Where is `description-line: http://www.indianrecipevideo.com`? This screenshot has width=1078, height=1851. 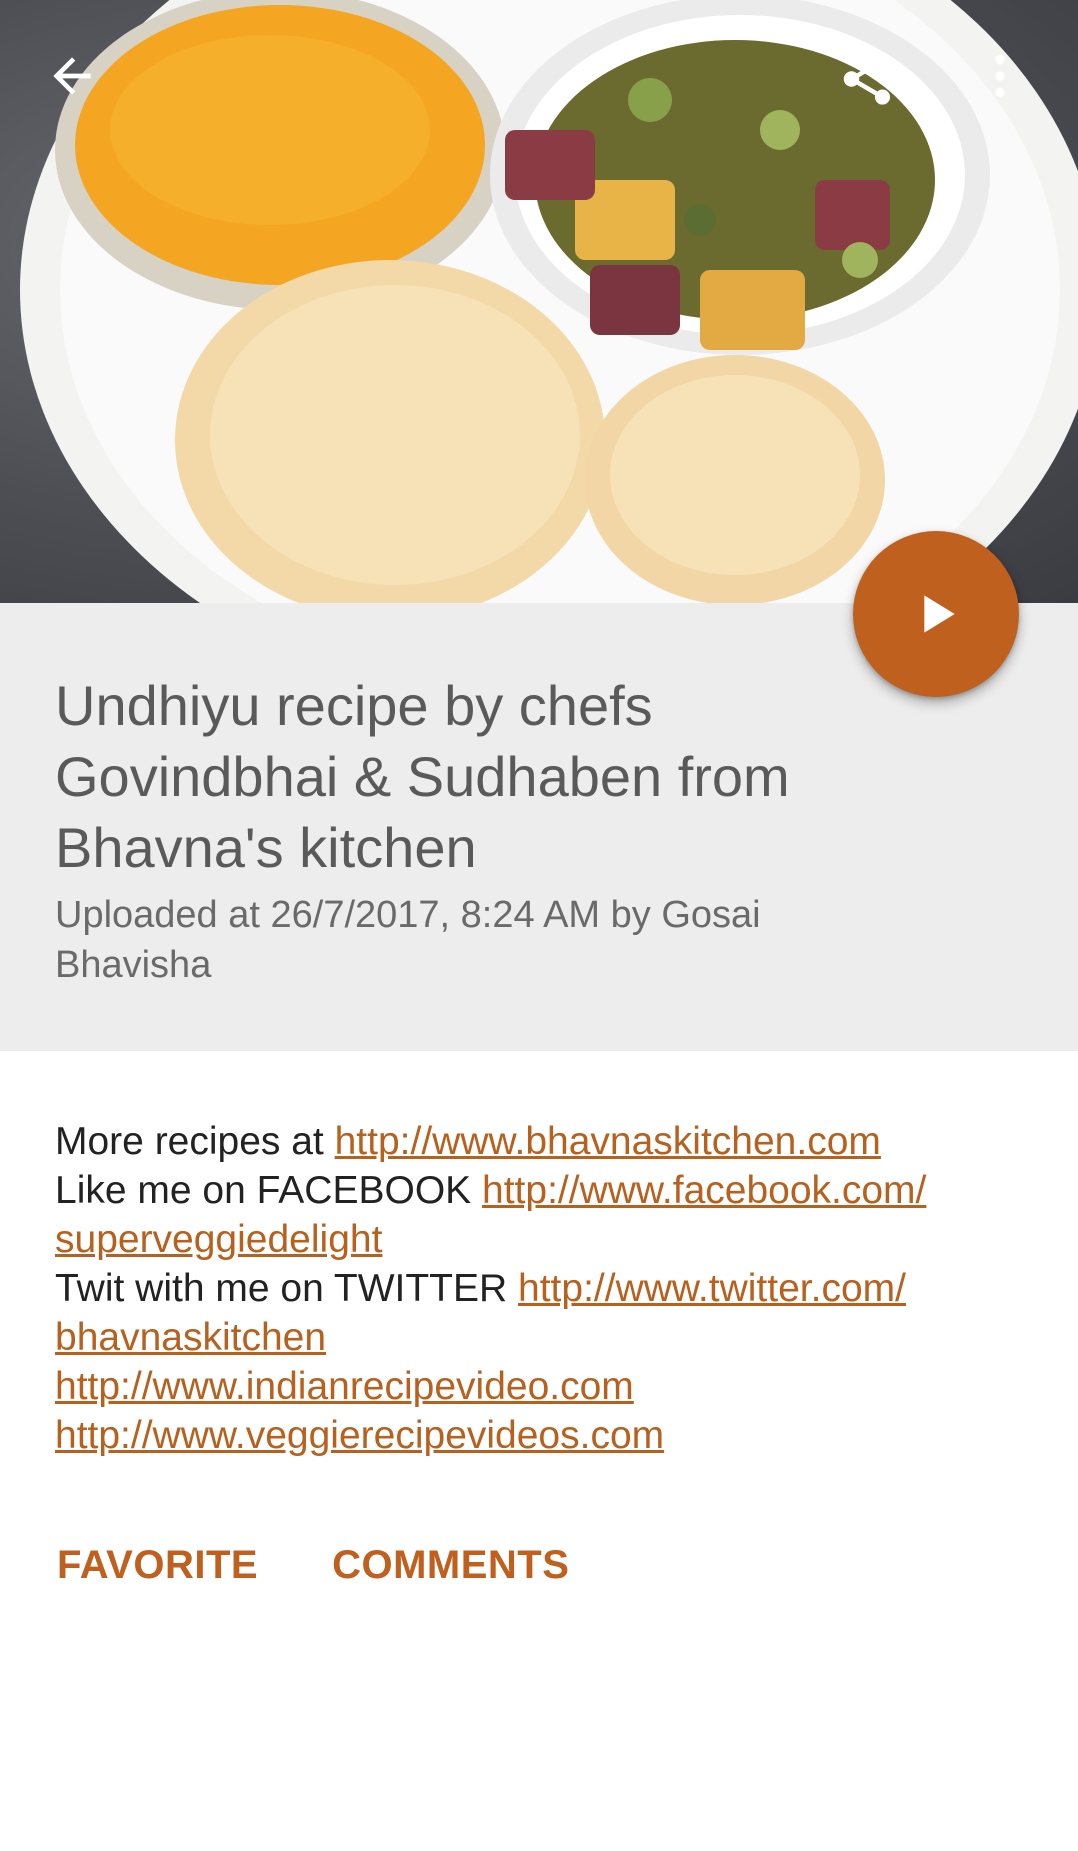
description-line: http://www.indianrecipevideo.com is located at coordinates (545, 1386).